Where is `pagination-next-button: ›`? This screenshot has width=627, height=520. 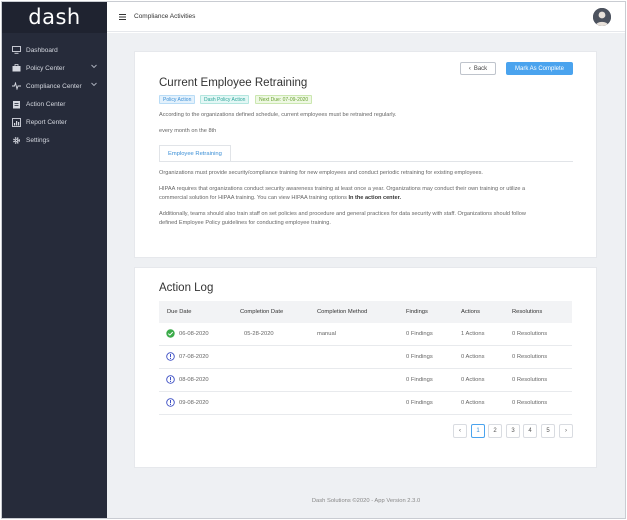 pagination-next-button: › is located at coordinates (566, 431).